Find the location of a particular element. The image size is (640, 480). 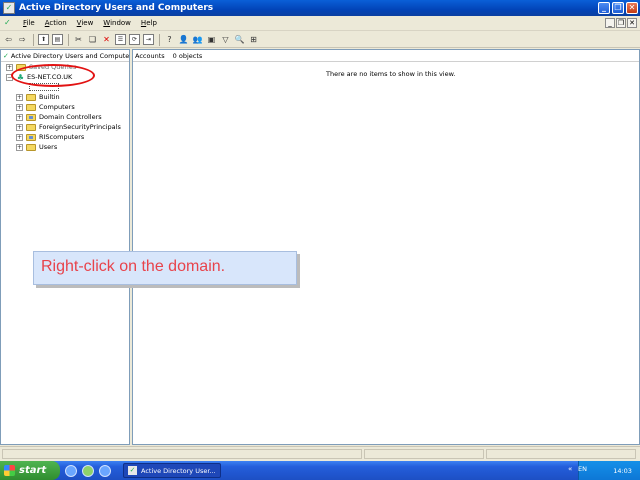

internet-explorer-icon is located at coordinates (71, 470).